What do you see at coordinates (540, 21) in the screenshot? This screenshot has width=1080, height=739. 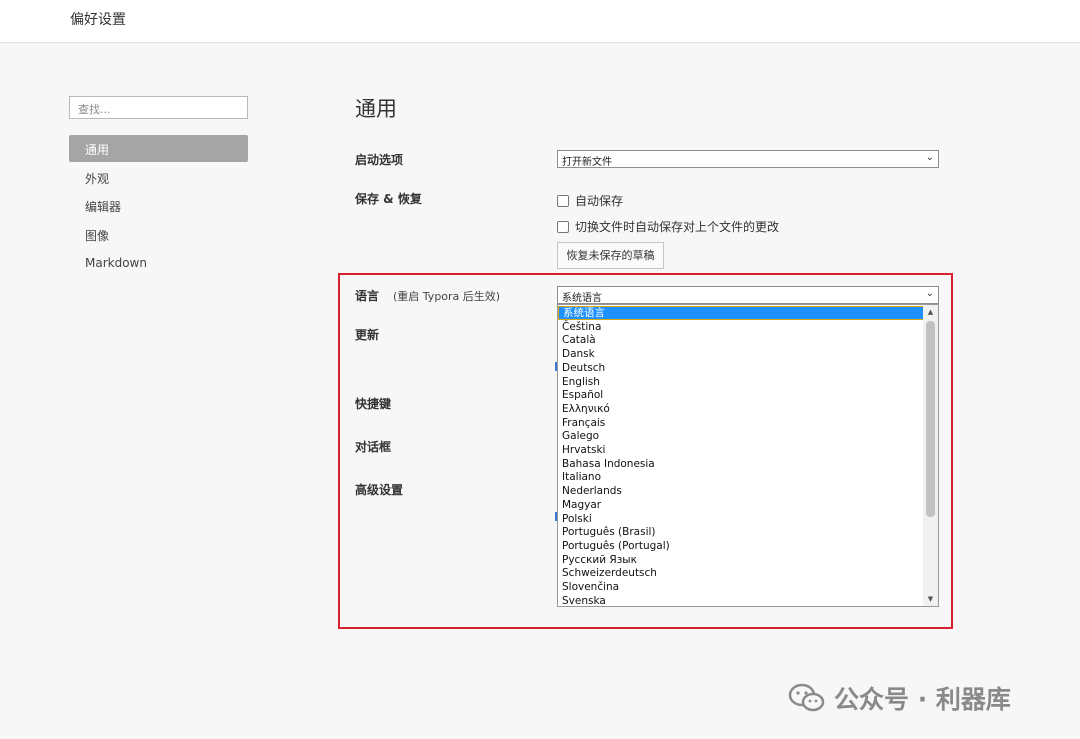 I see `title-bar: 偏好设置` at bounding box center [540, 21].